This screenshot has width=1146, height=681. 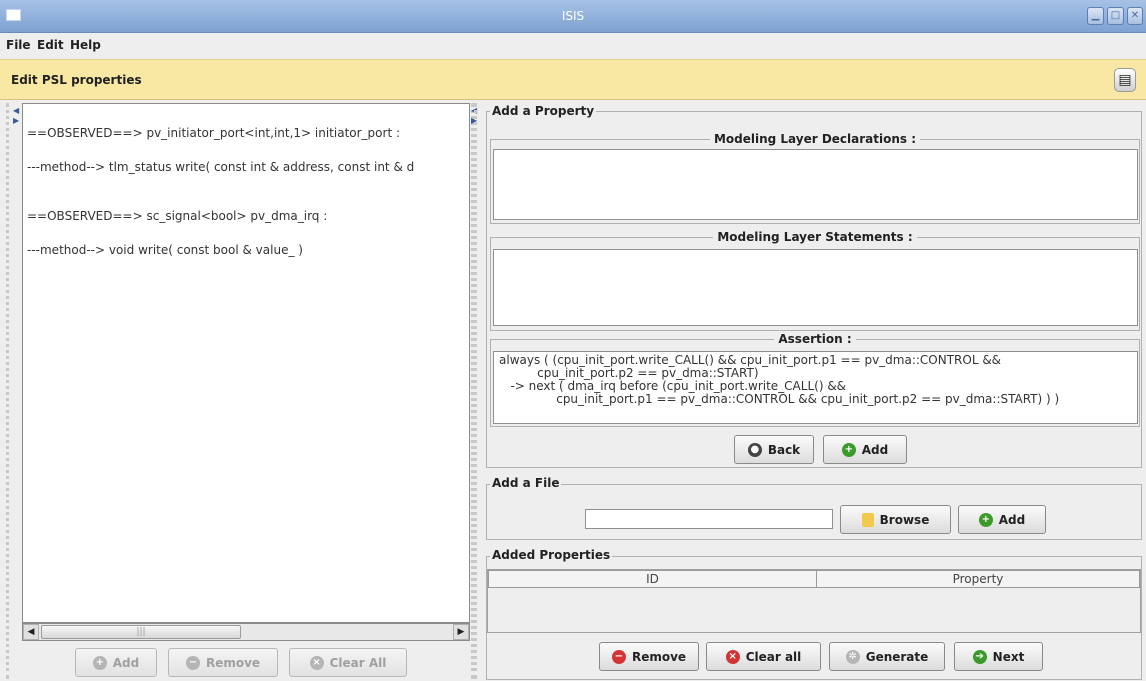 I want to click on left-add-button: + Add, so click(x=116, y=662).